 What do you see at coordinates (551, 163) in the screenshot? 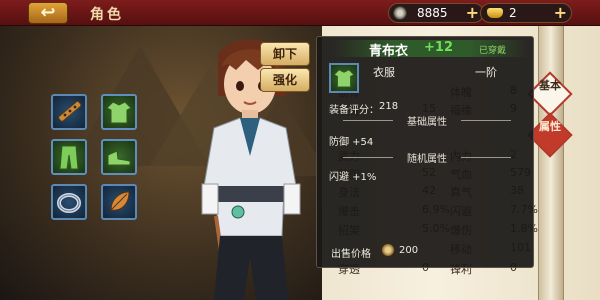
I see `scroll-roller` at bounding box center [551, 163].